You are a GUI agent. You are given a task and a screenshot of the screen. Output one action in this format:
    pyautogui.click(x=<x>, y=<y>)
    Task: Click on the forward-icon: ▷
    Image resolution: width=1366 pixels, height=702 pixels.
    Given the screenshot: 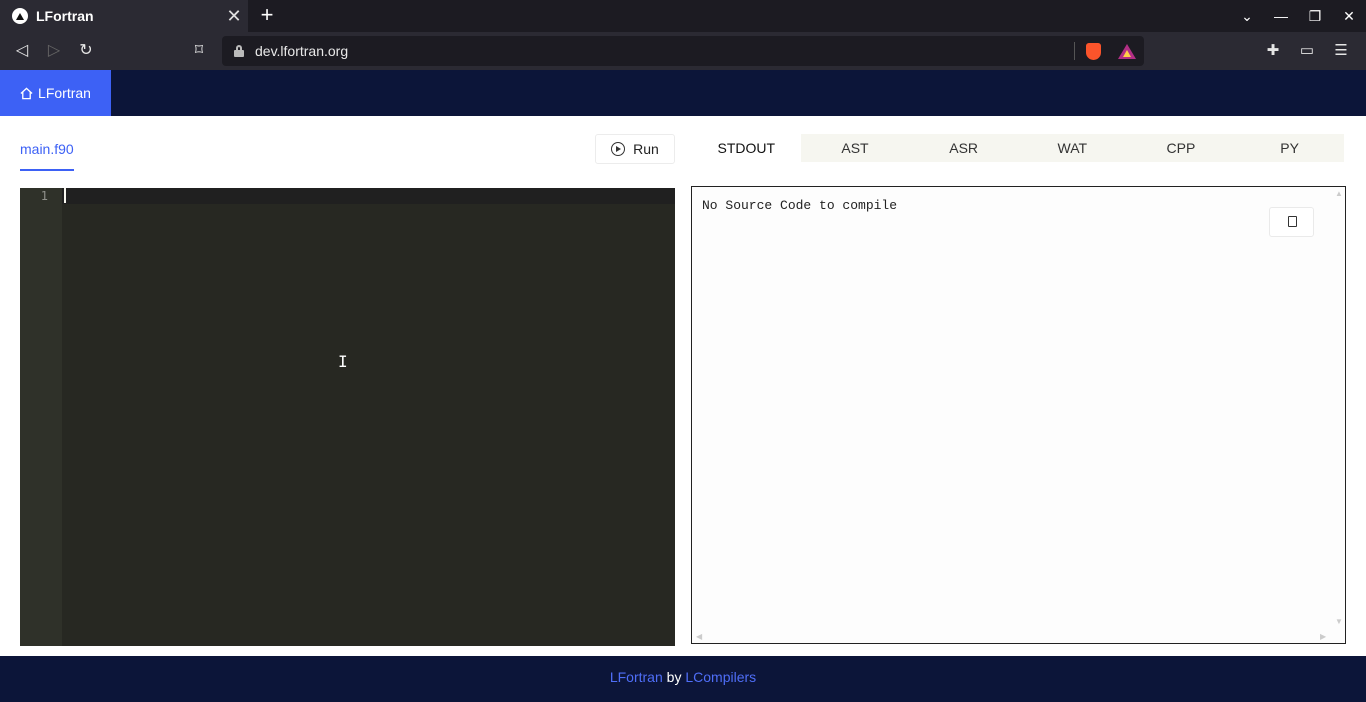 What is the action you would take?
    pyautogui.click(x=54, y=51)
    